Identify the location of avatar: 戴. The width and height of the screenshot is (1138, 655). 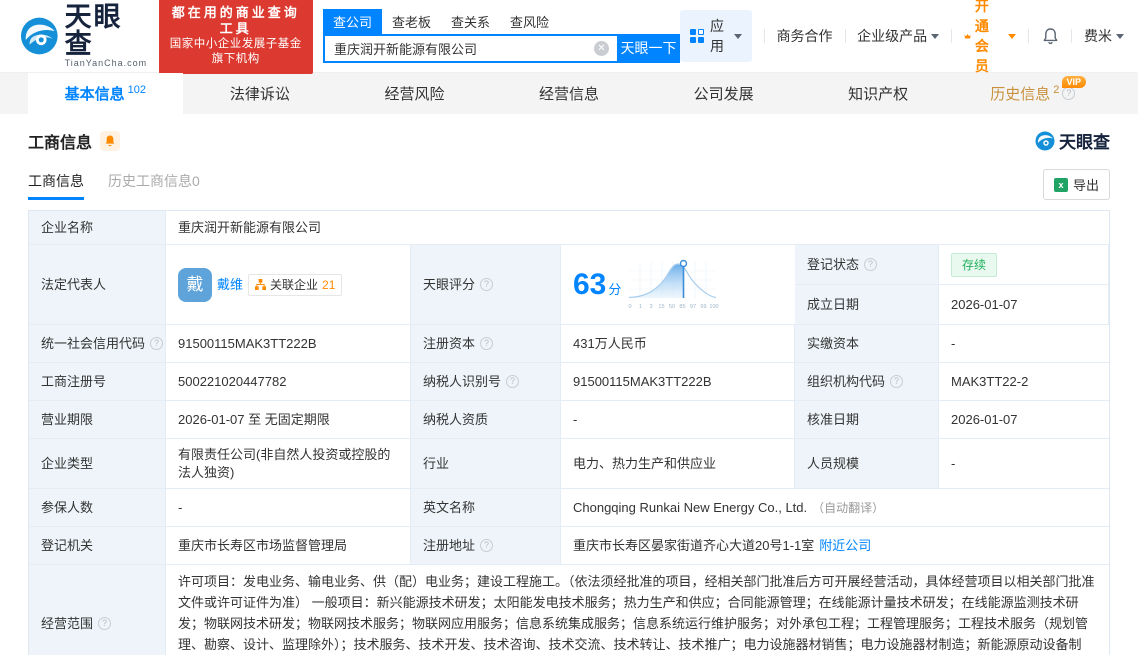
(195, 284).